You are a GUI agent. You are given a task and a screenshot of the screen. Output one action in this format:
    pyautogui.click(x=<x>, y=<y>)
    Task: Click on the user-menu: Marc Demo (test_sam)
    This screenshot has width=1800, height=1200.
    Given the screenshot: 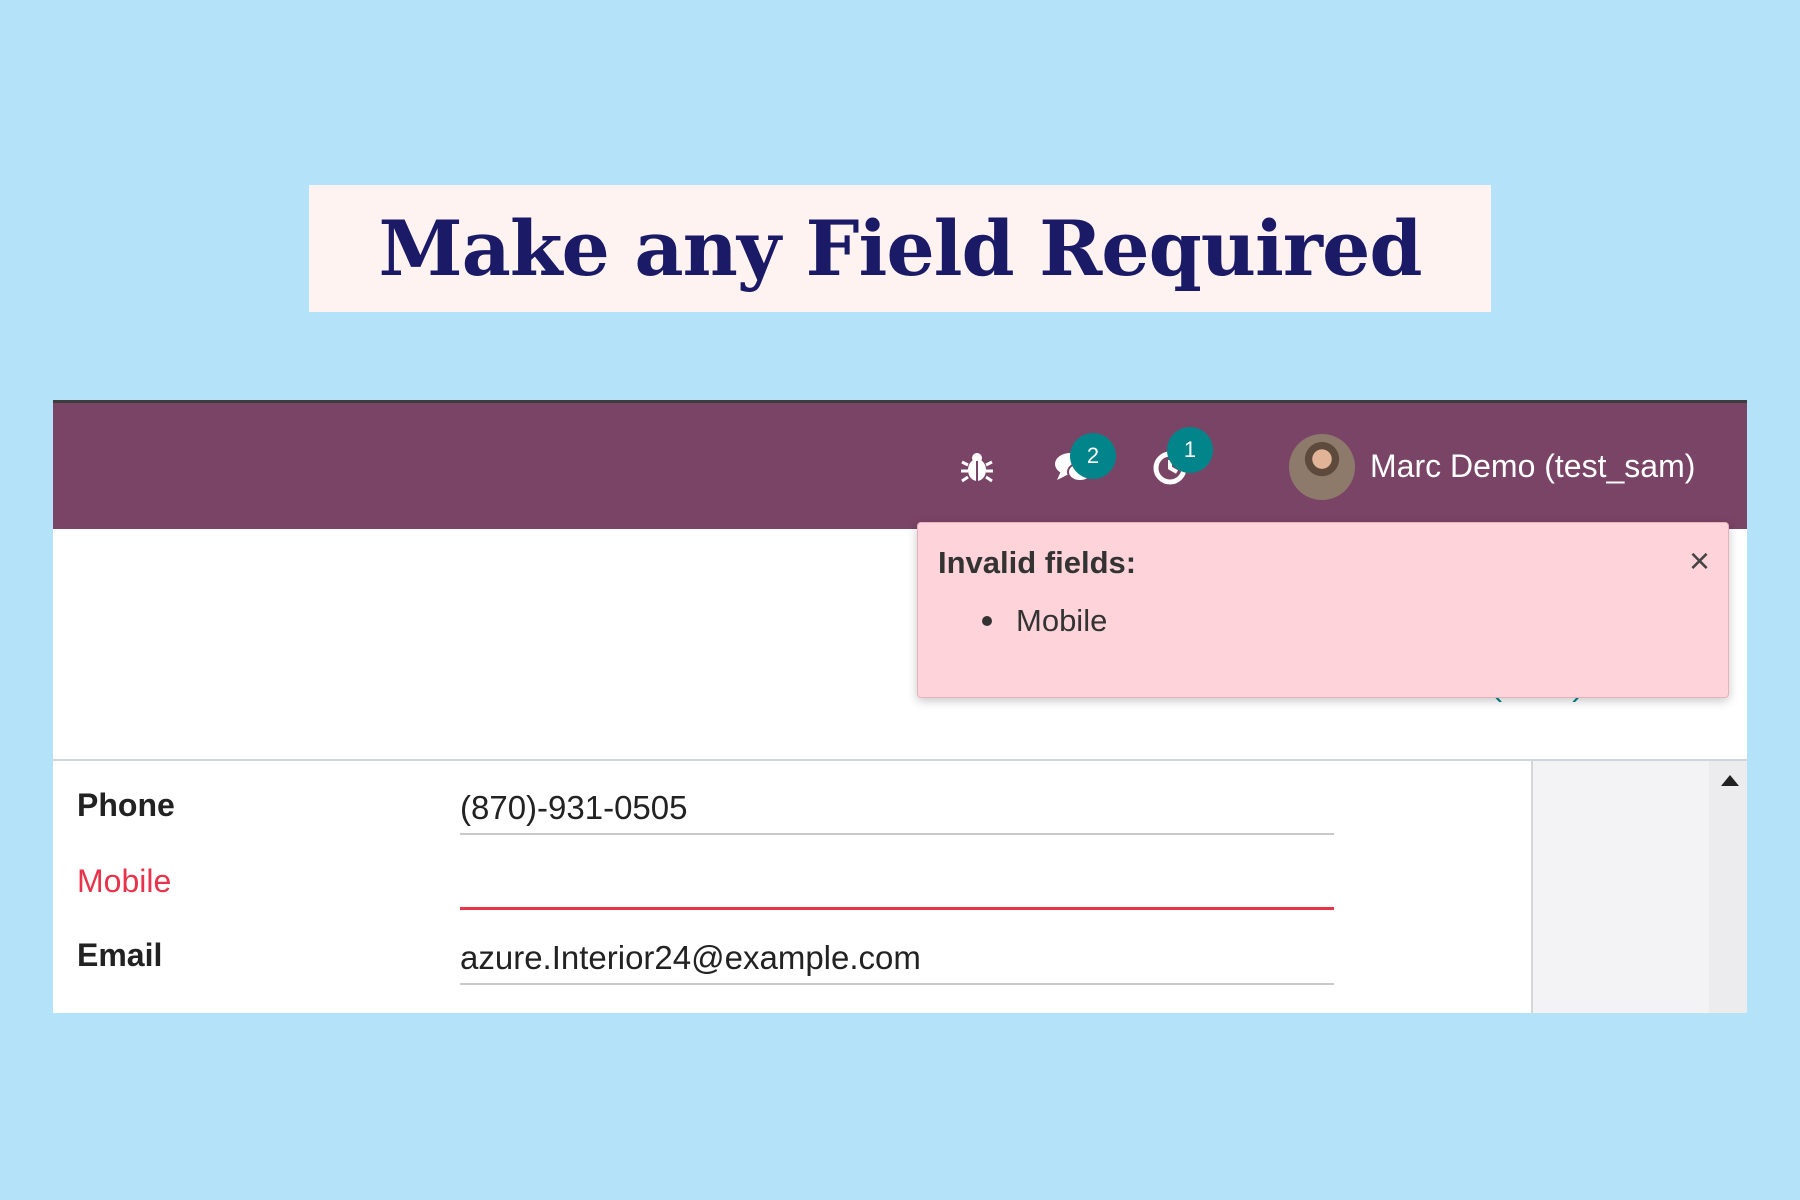 What is the action you would take?
    pyautogui.click(x=1532, y=466)
    